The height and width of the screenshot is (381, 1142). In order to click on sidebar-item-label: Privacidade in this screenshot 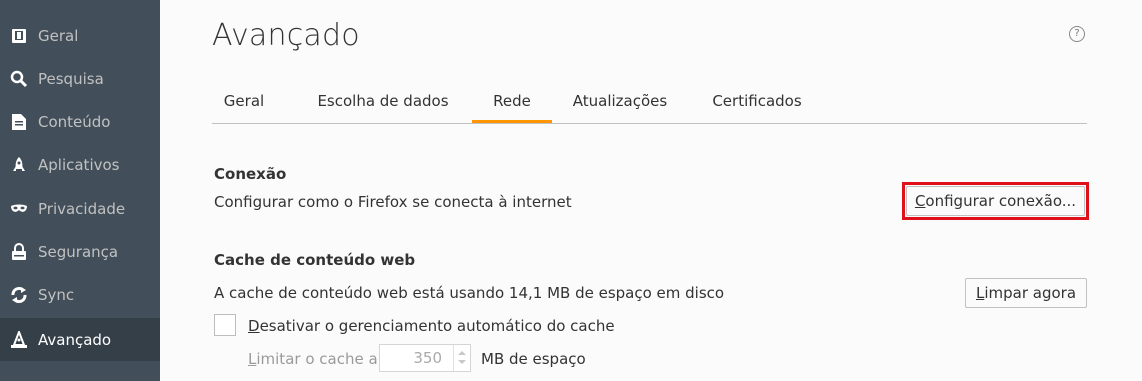, I will do `click(82, 208)`.